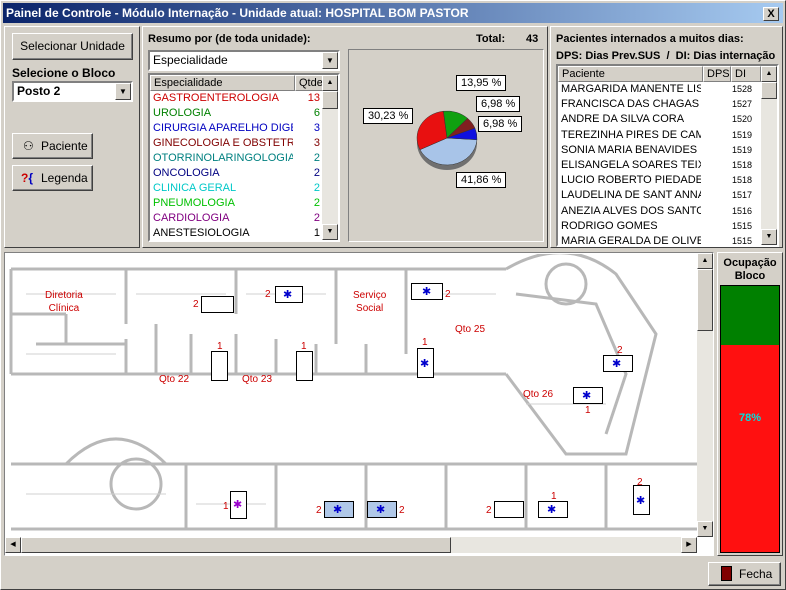  I want to click on col-qty: Qtde, so click(309, 83).